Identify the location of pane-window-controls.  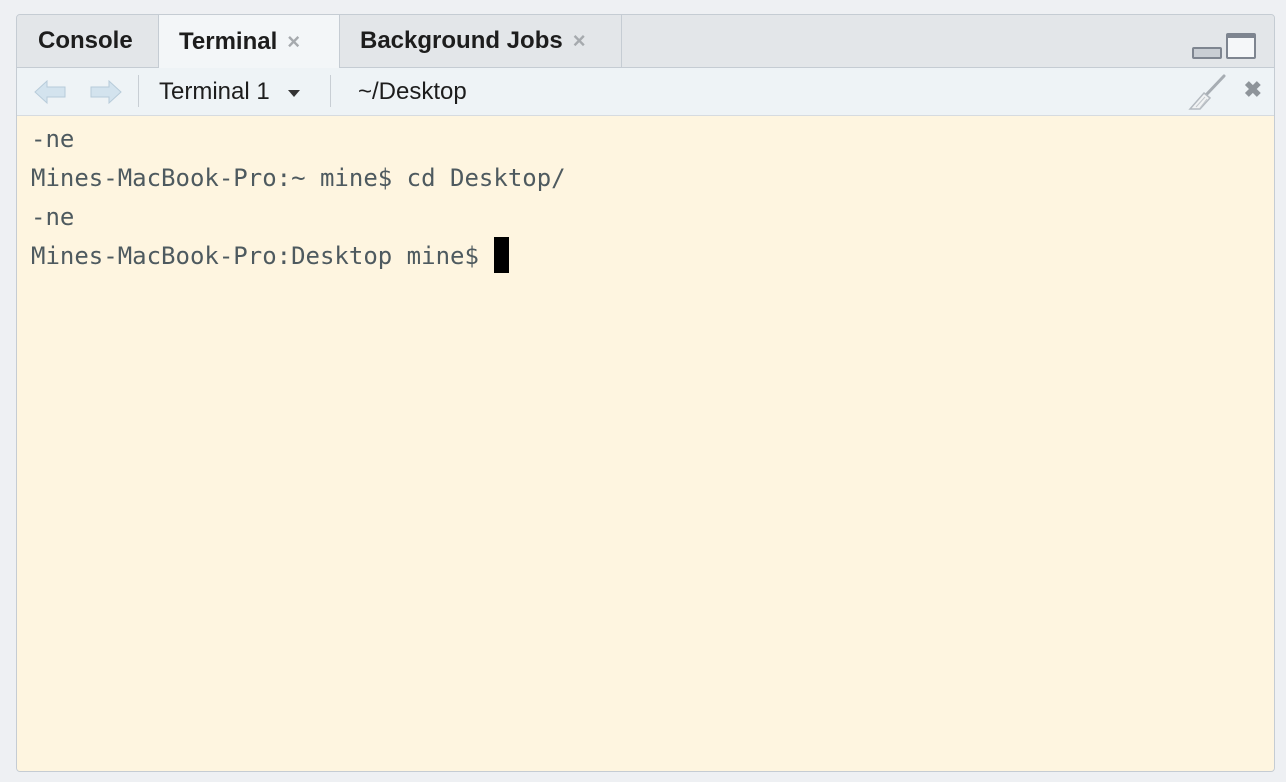
(1224, 46).